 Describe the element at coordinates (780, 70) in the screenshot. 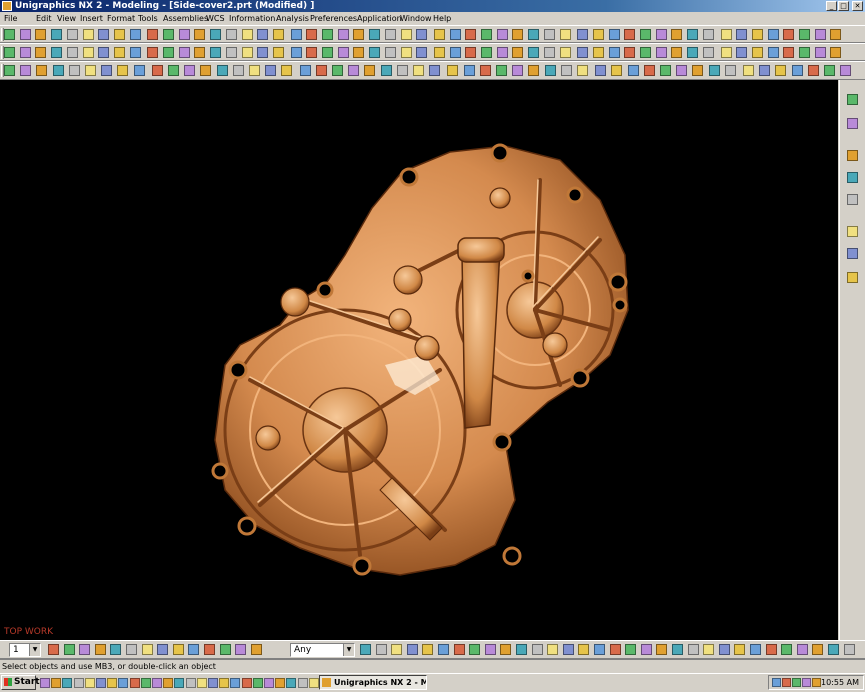

I see `bulb-icon` at that location.